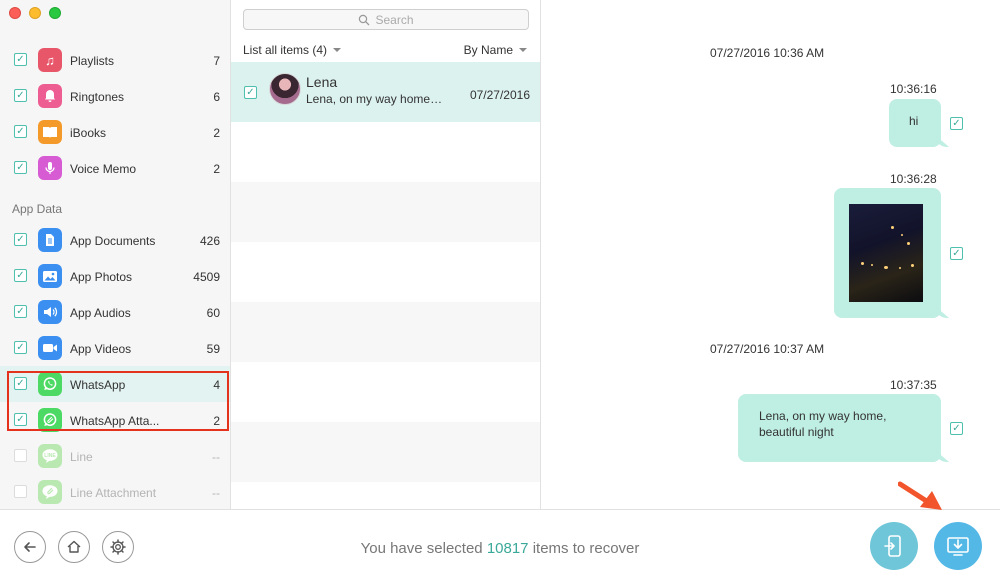 This screenshot has width=1000, height=581. Describe the element at coordinates (115, 96) in the screenshot. I see `sidebar-item-ringtones: ✓ Ringtones 6` at that location.